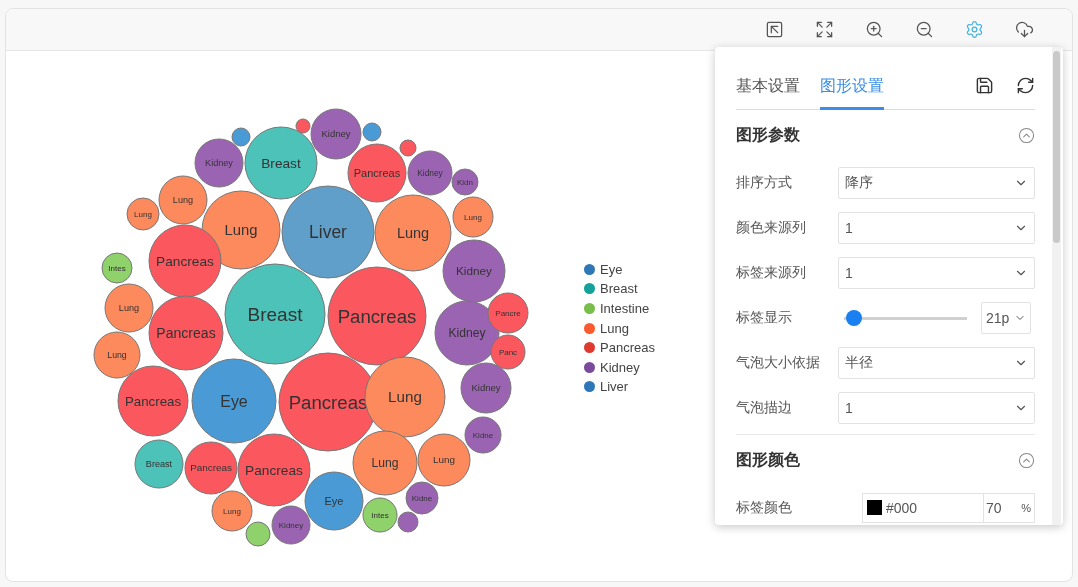  I want to click on section-title: 图形颜色, so click(768, 459).